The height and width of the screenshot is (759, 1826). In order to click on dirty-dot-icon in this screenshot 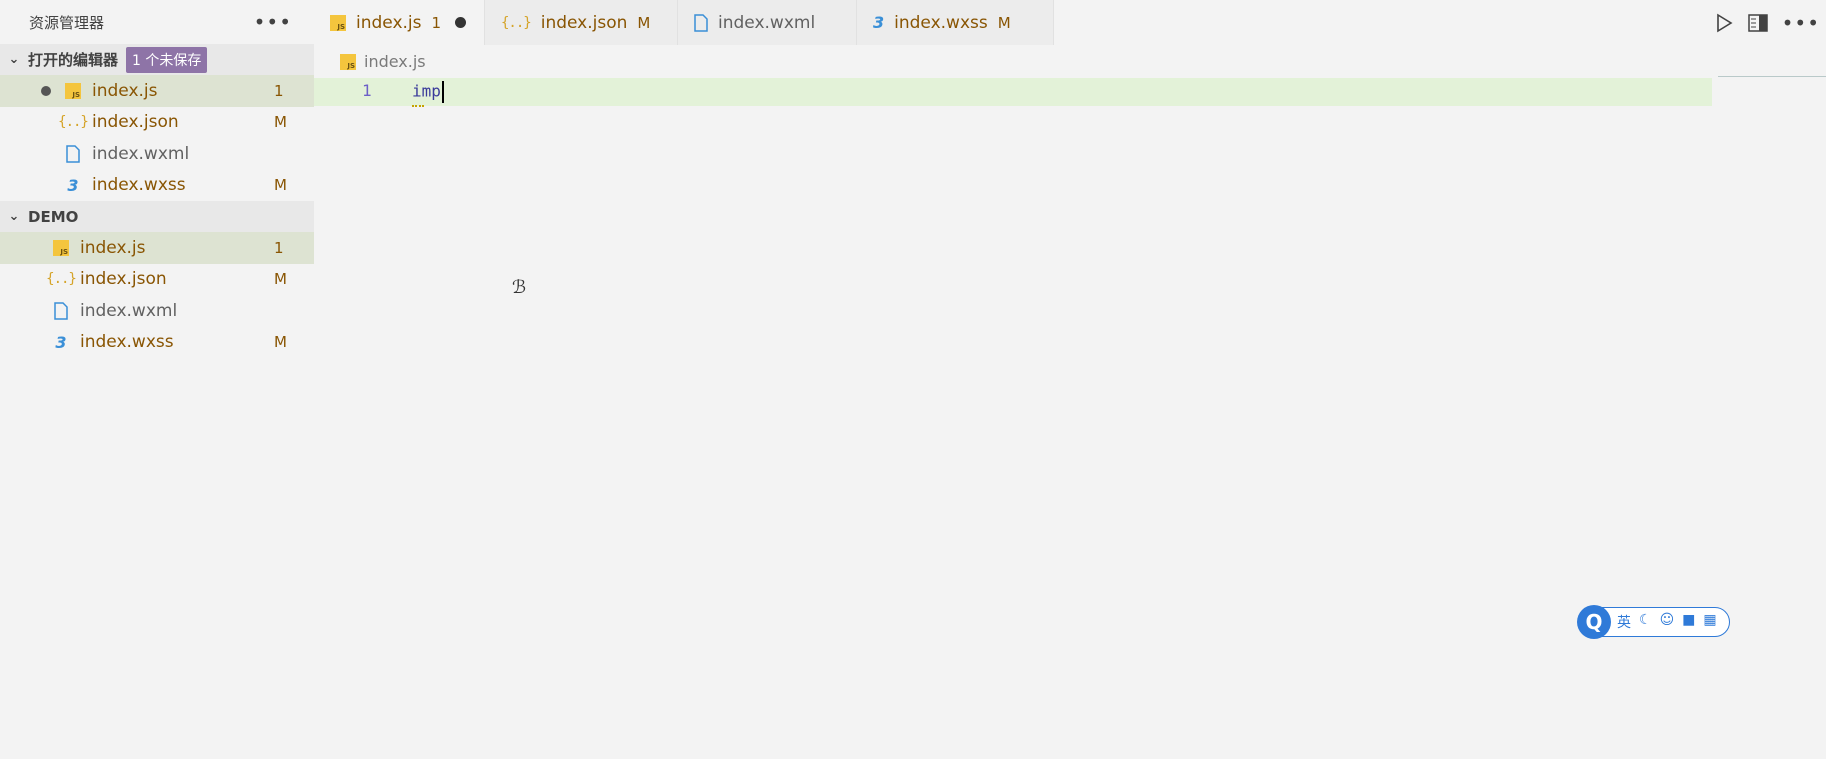, I will do `click(46, 90)`.